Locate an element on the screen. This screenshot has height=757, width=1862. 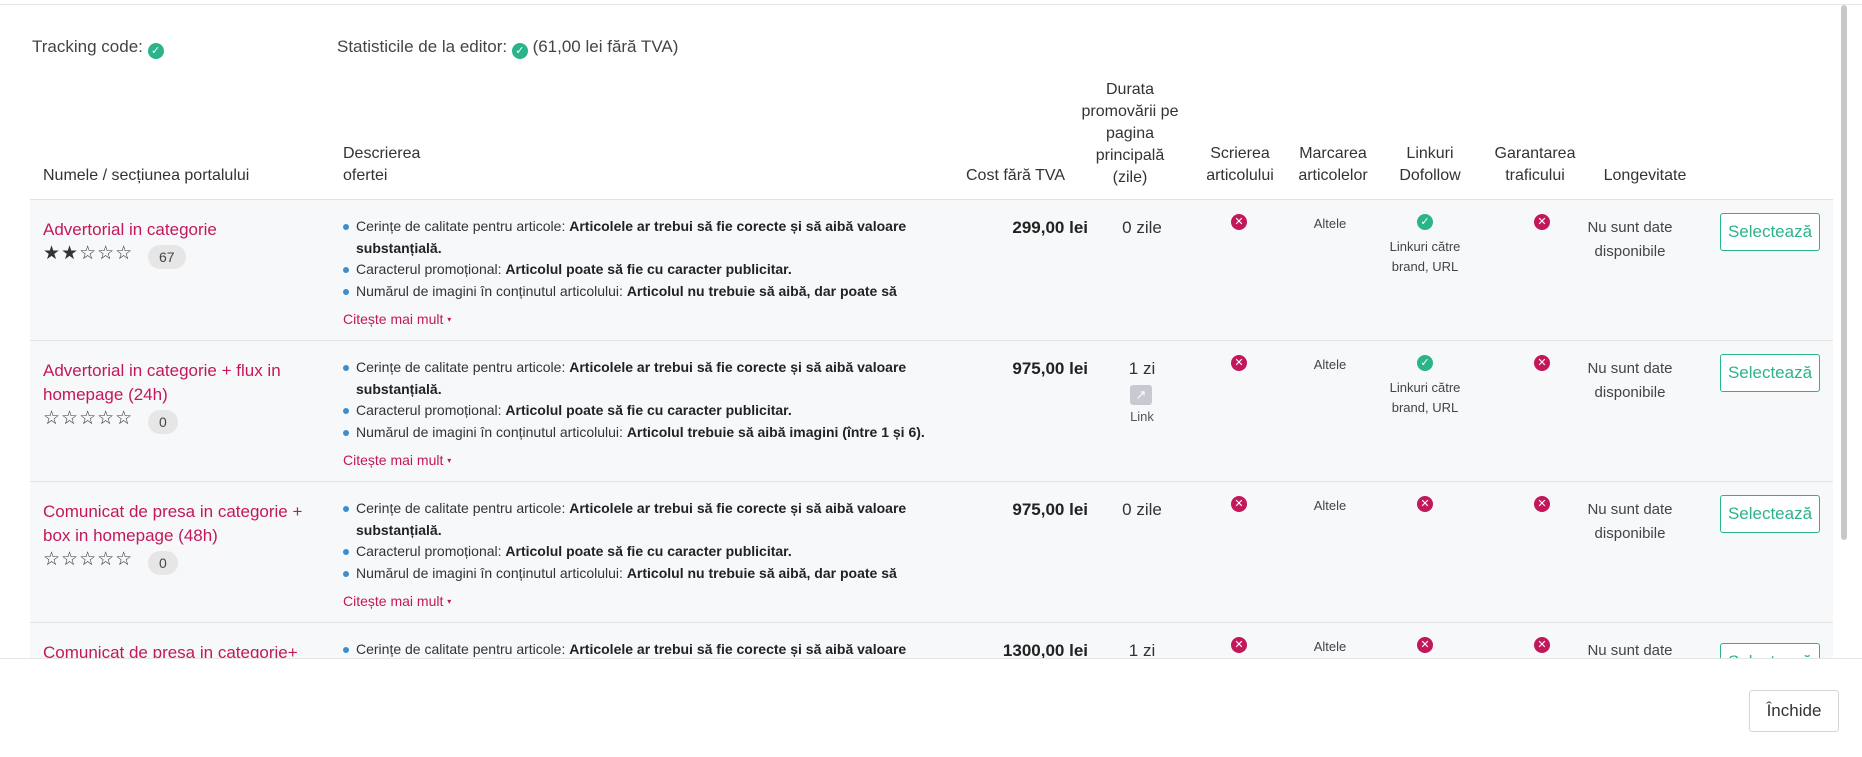
header-duration-line: pagina is located at coordinates (1130, 133).